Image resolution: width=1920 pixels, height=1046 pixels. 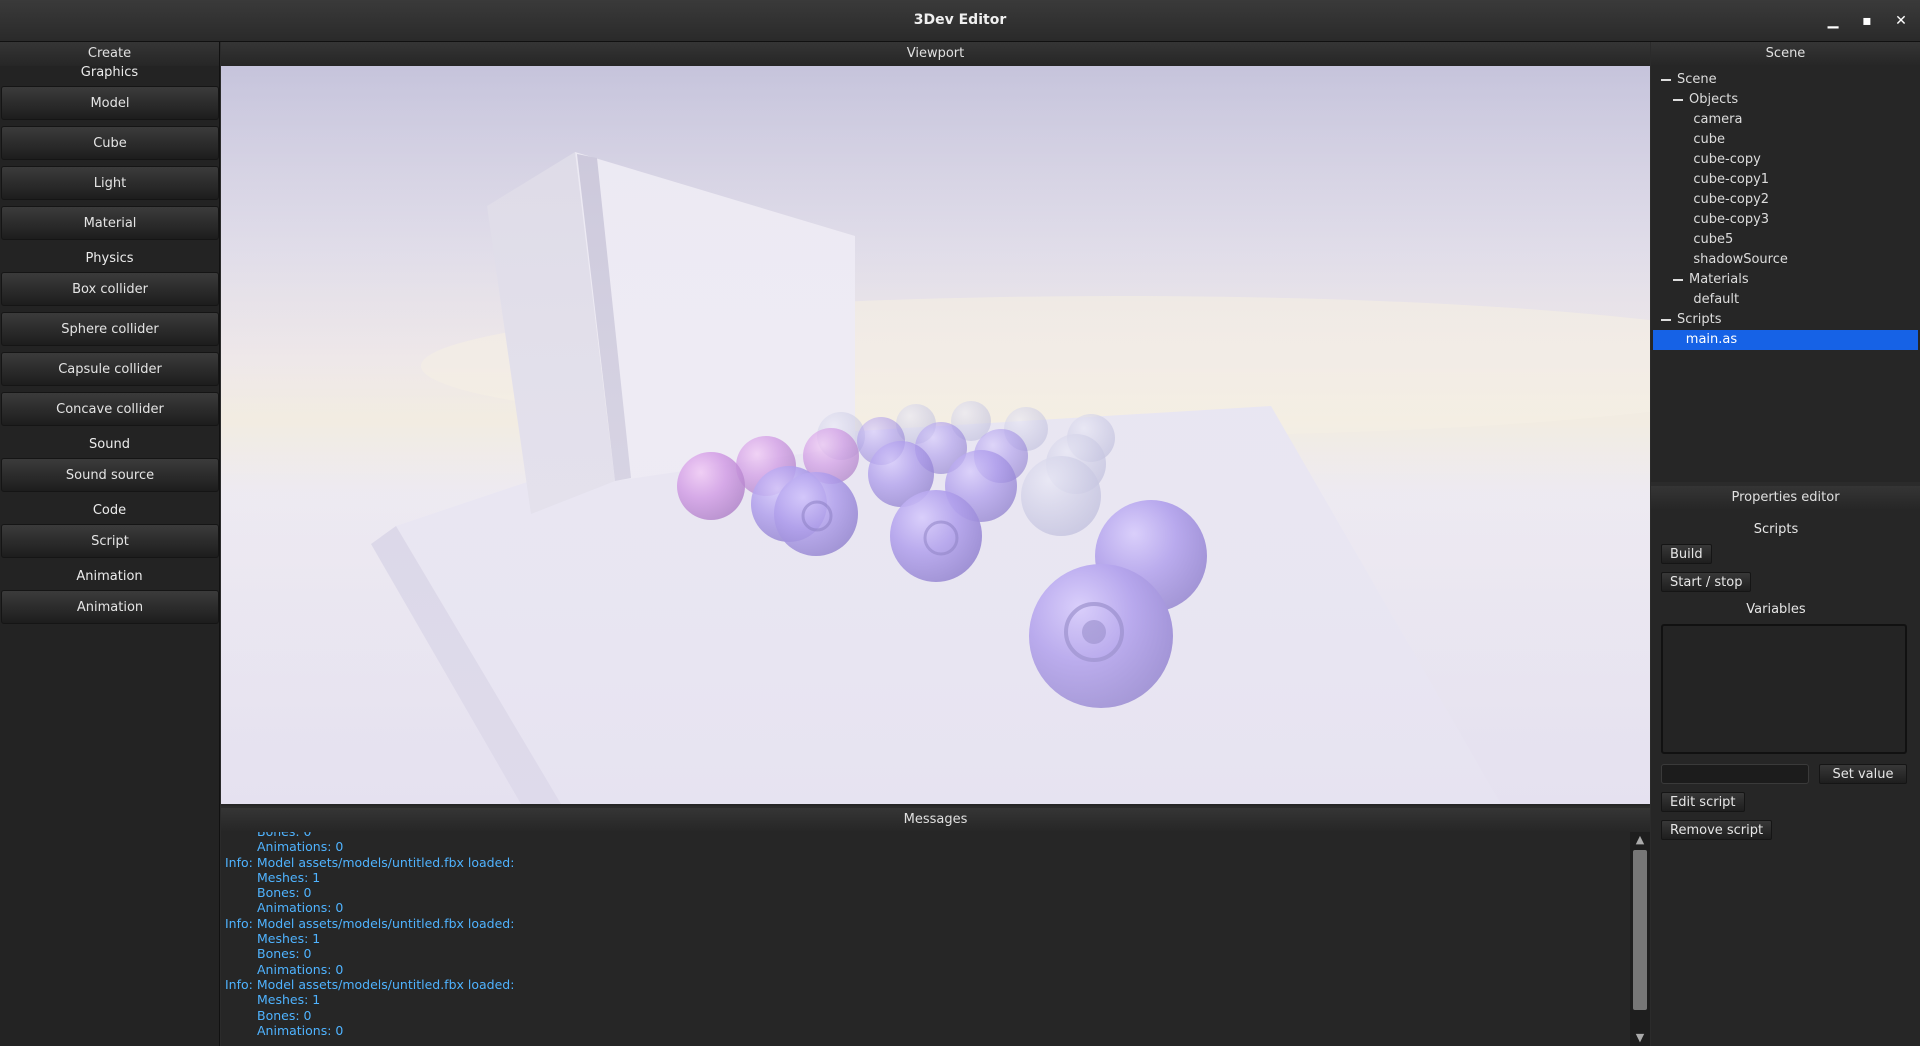 I want to click on tree-item-shadowsource: shadowSource, so click(x=1785, y=260).